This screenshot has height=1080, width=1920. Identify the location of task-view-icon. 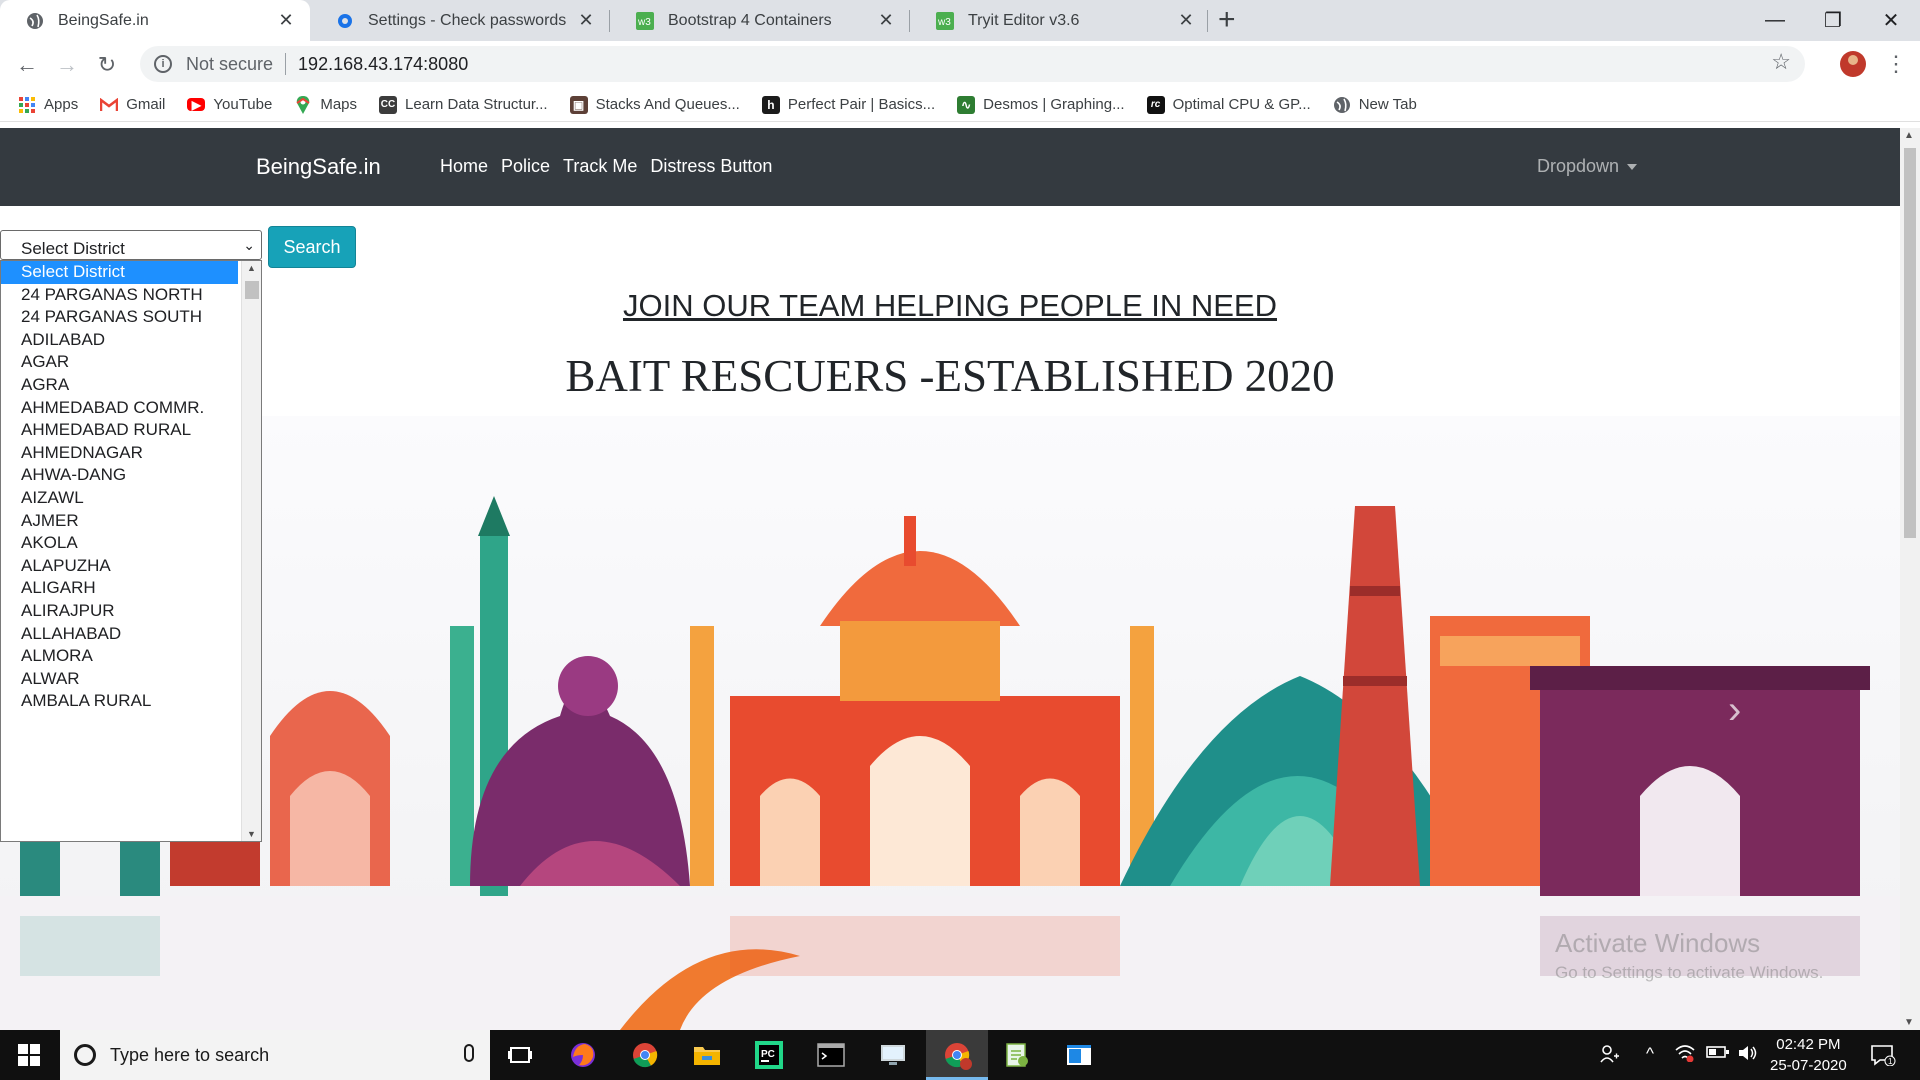
(520, 1055).